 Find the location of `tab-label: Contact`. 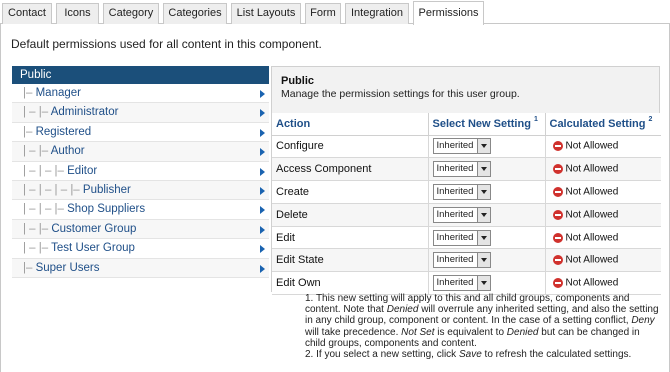

tab-label: Contact is located at coordinates (27, 13).